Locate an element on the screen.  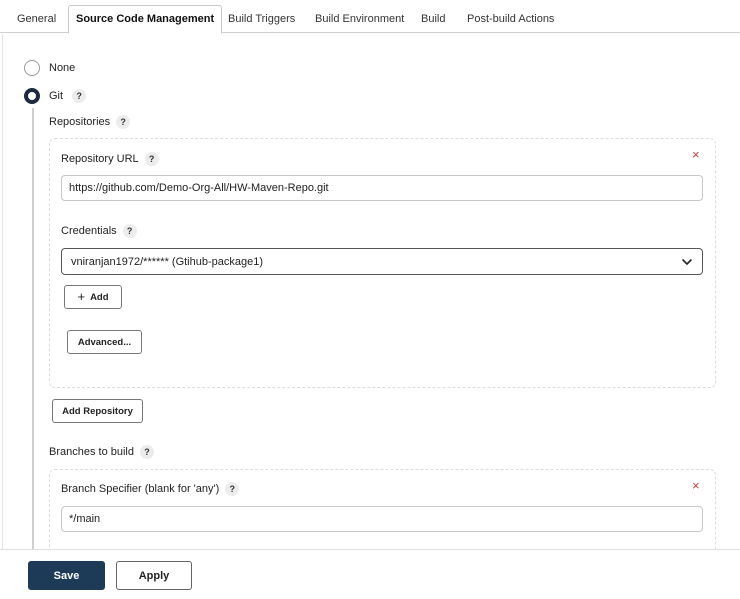
remove-branch-icon: × is located at coordinates (696, 485).